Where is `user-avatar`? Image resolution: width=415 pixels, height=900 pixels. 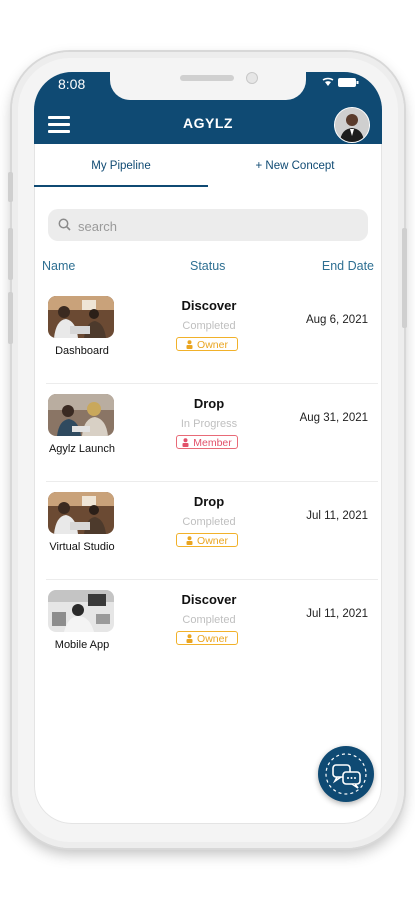
user-avatar is located at coordinates (352, 125).